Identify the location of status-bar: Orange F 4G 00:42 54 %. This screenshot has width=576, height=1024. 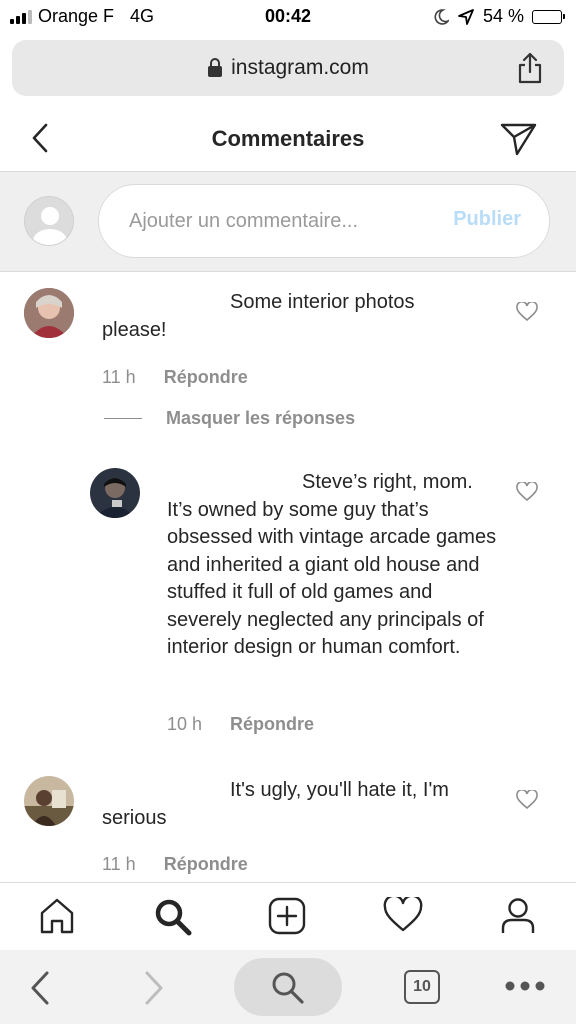
(288, 17).